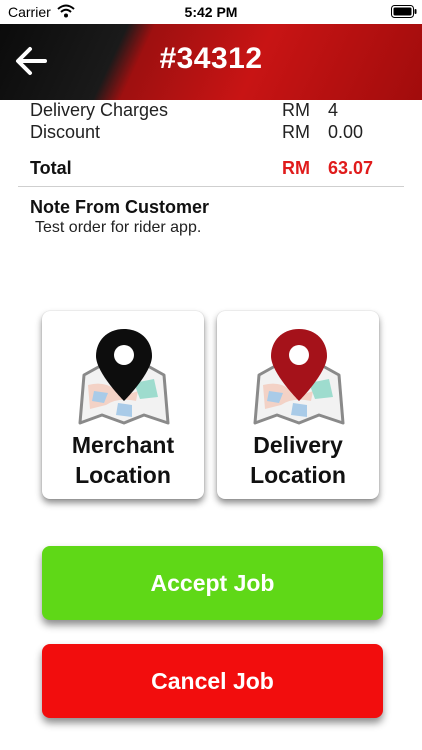 This screenshot has height=750, width=422. Describe the element at coordinates (118, 227) in the screenshot. I see `note-text: Test order for rider app.` at that location.